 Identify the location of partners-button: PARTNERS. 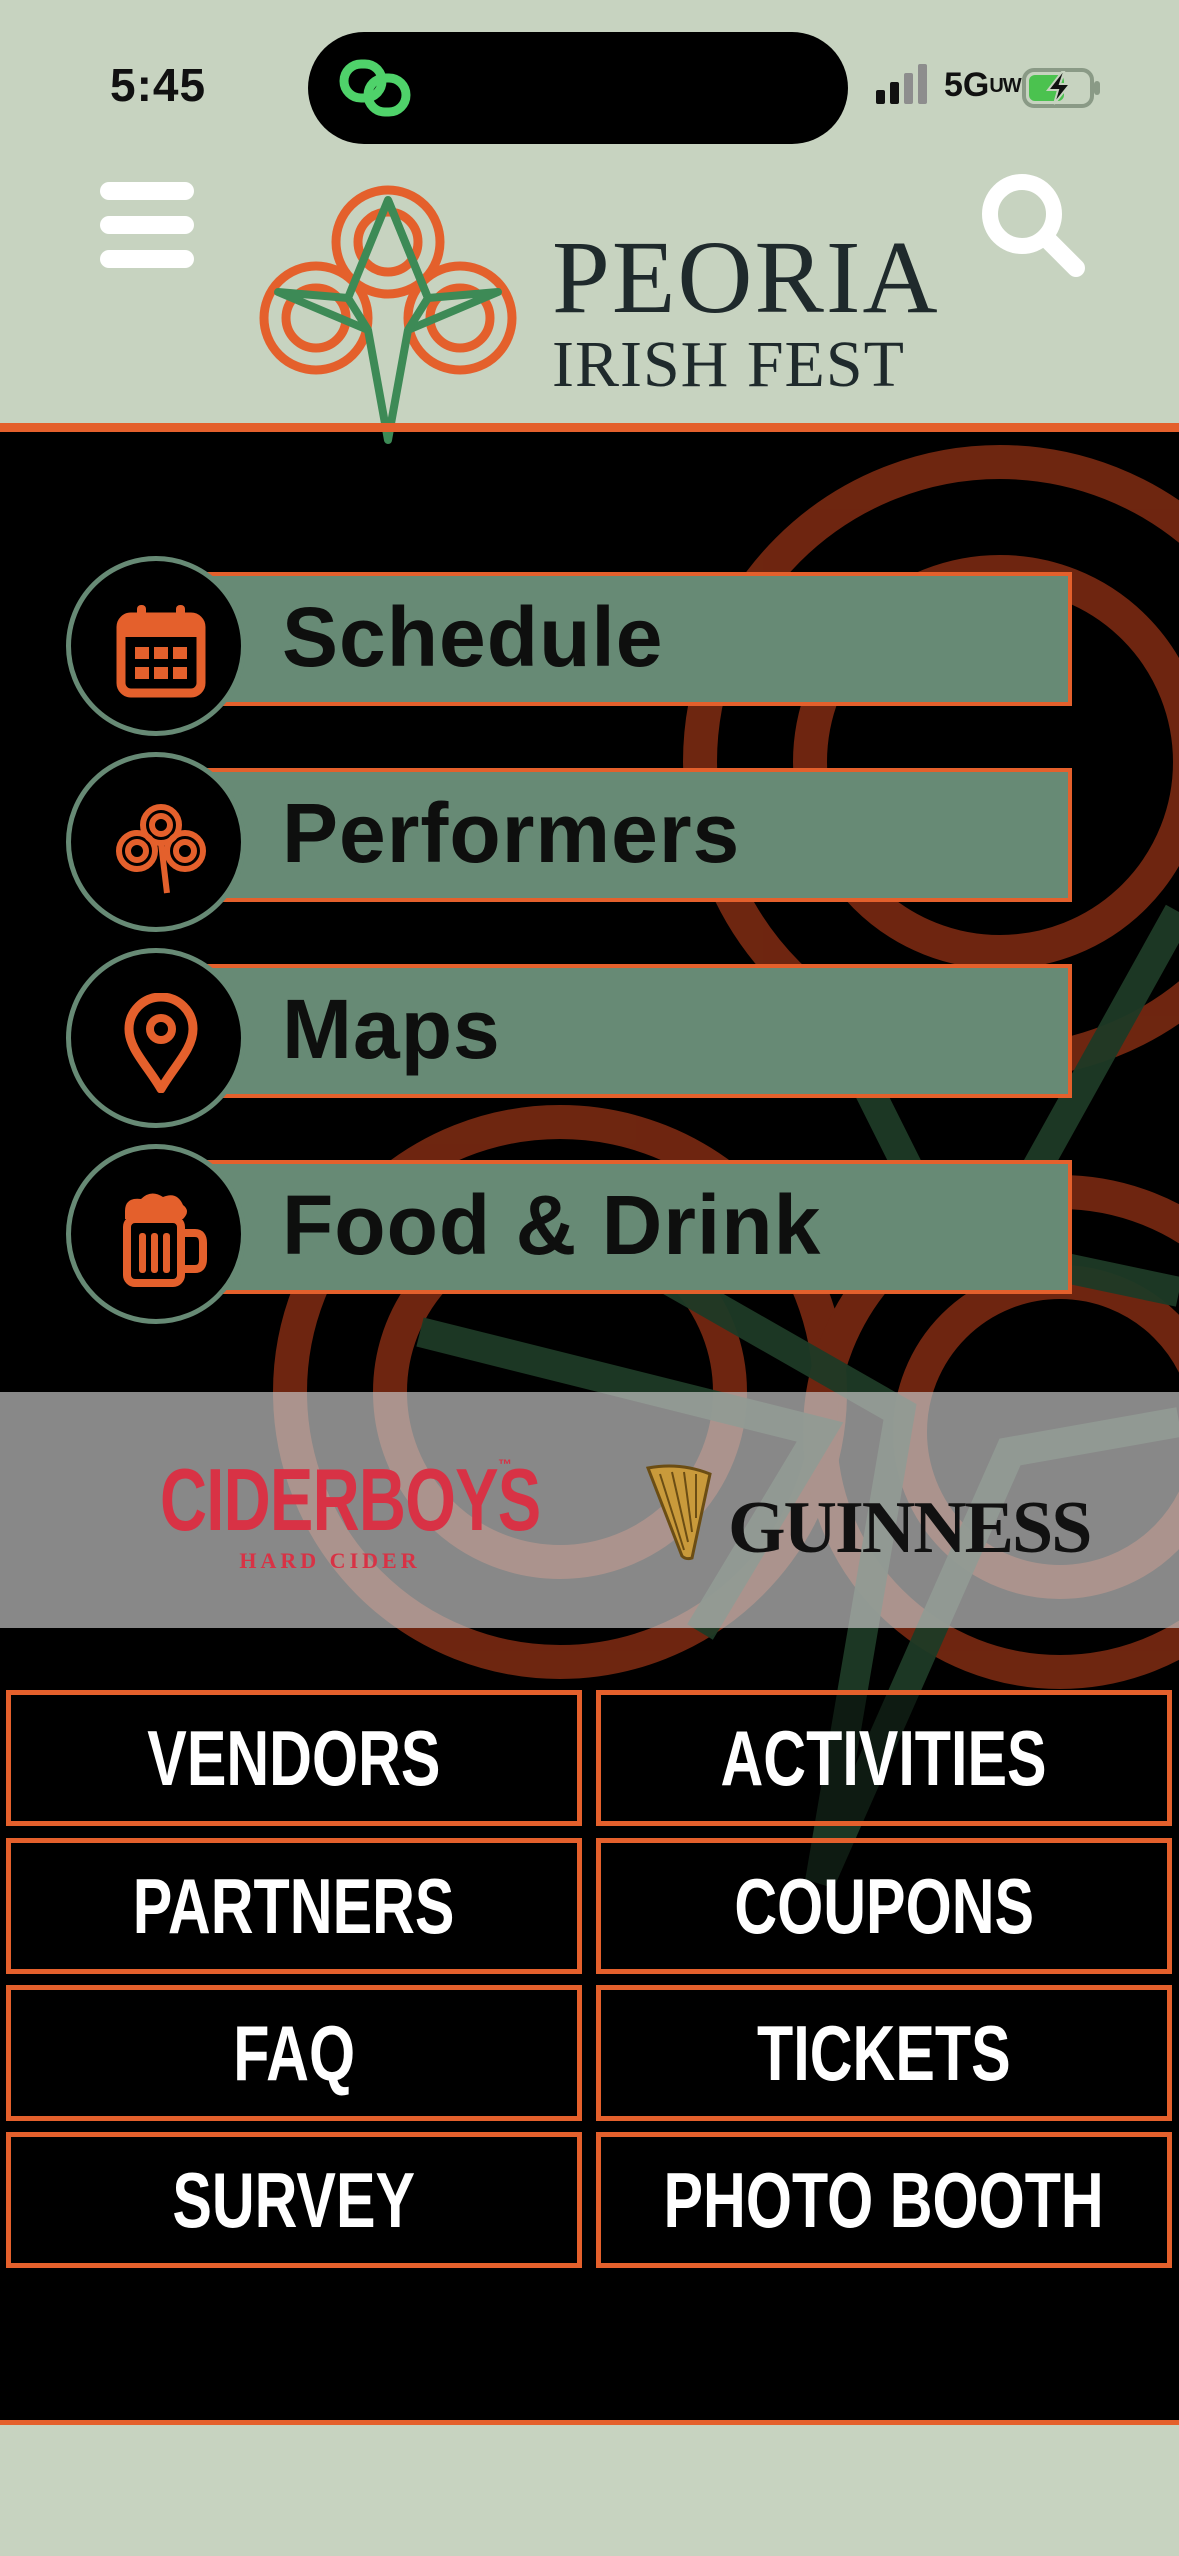
(294, 1906).